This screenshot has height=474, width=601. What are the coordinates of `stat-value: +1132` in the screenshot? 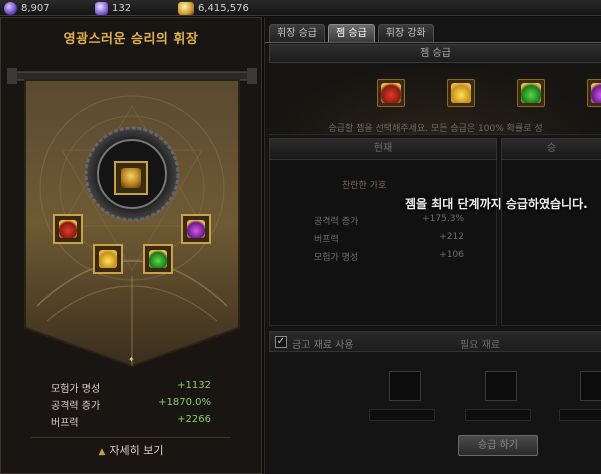 It's located at (194, 385).